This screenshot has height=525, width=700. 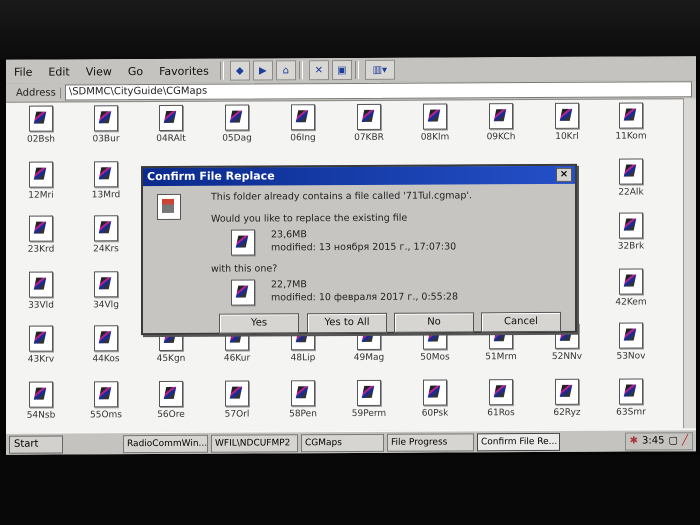 What do you see at coordinates (259, 323) in the screenshot?
I see `yes-button: Yes` at bounding box center [259, 323].